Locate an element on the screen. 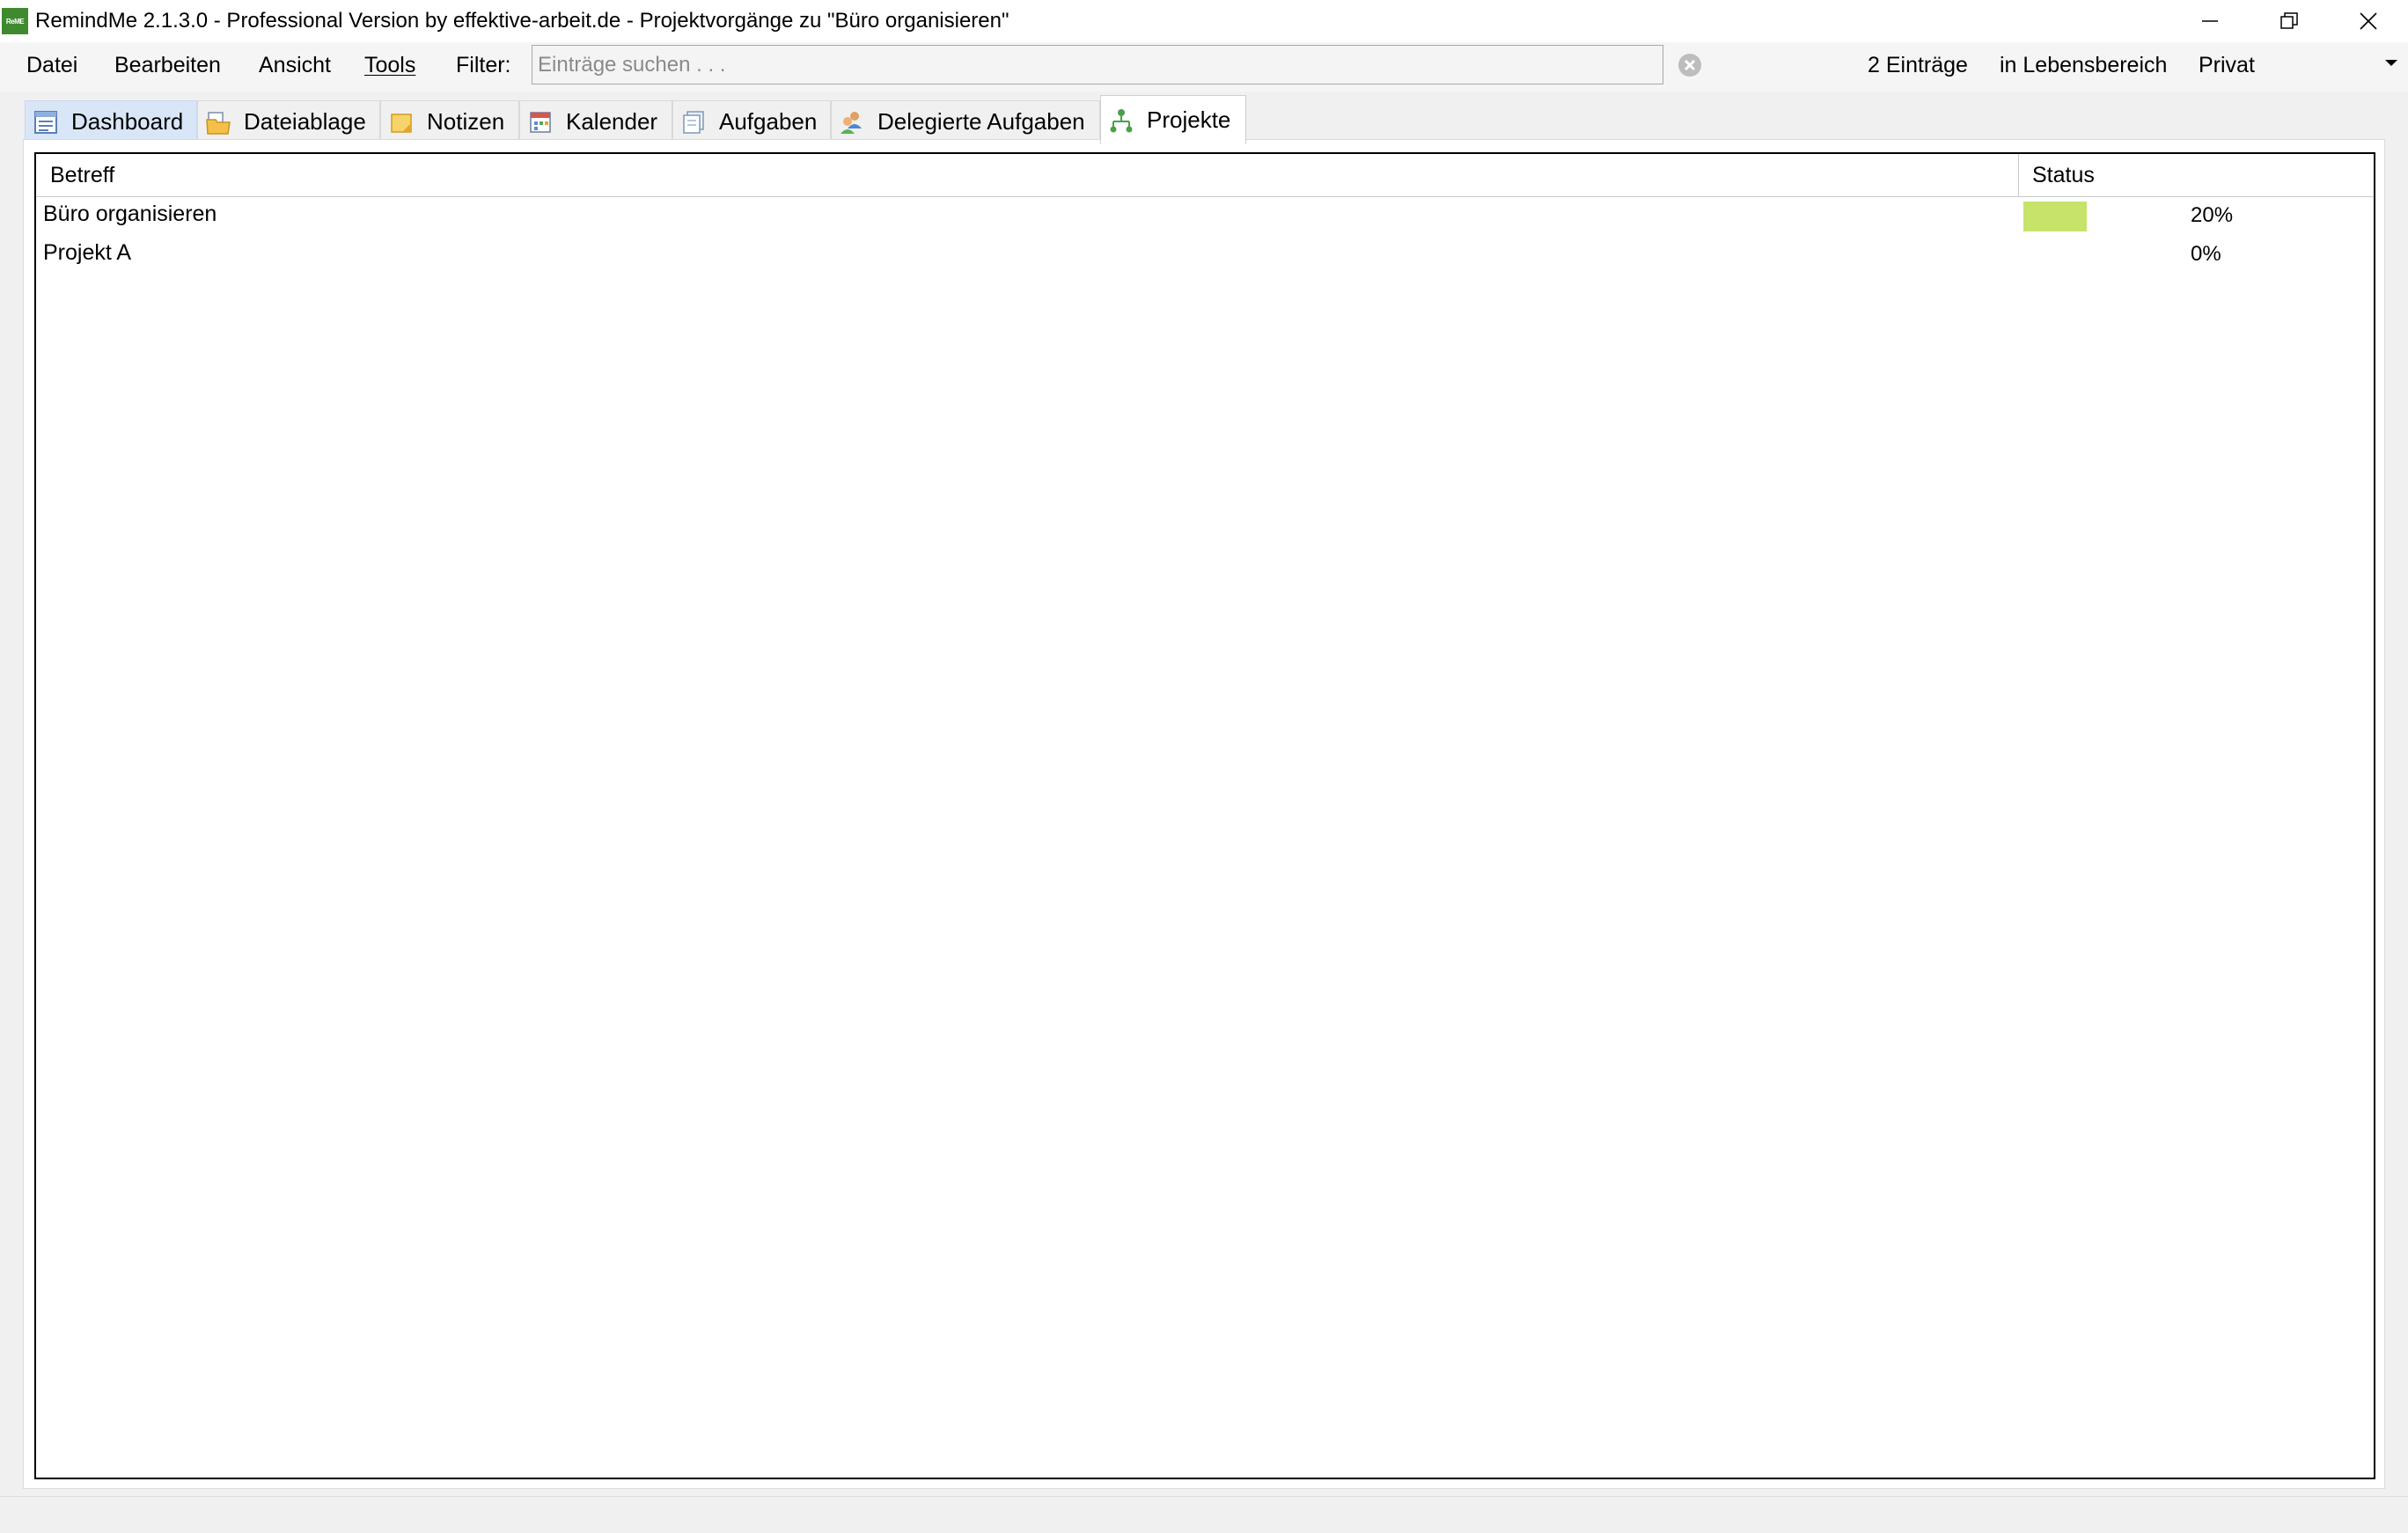 This screenshot has width=2408, height=1533. close-button is located at coordinates (2368, 21).